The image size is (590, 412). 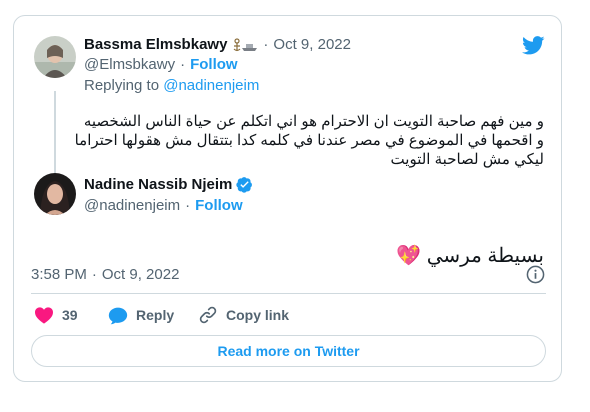 What do you see at coordinates (55, 57) in the screenshot?
I see `avatar-bassma` at bounding box center [55, 57].